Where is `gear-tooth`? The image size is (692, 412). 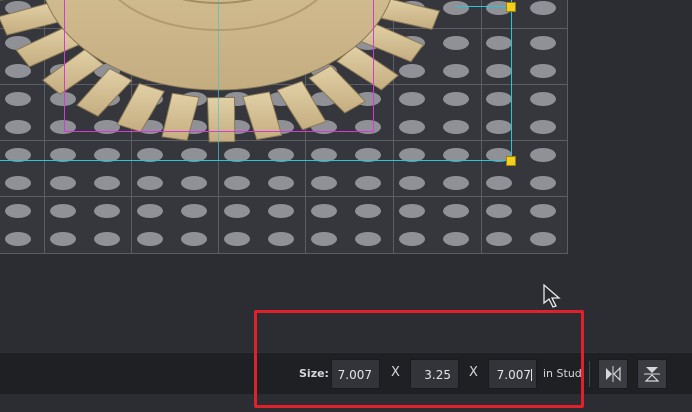
gear-tooth is located at coordinates (3, 0).